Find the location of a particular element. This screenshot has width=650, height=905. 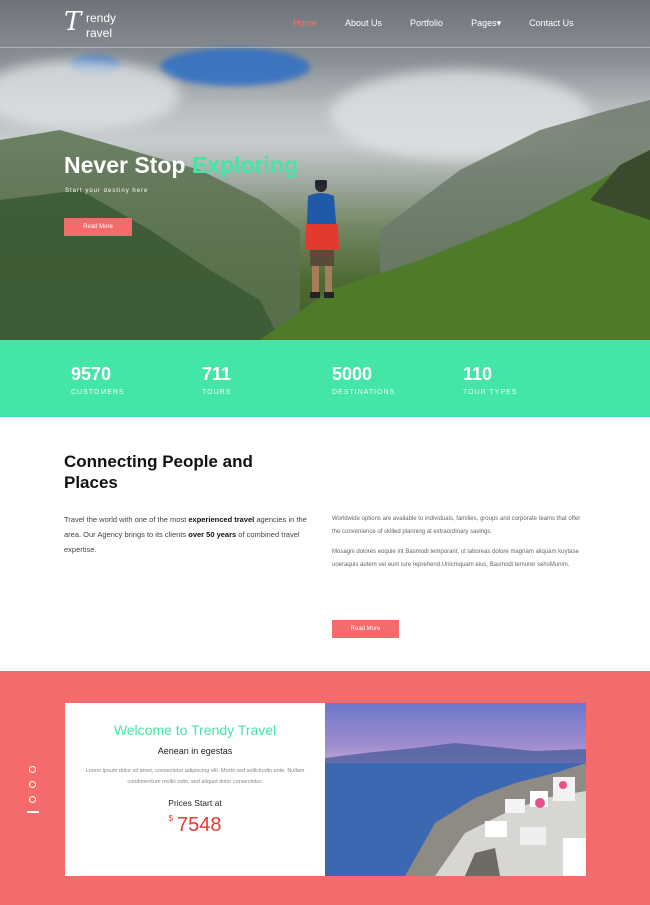

text-bold: over 50 years is located at coordinates (212, 534).